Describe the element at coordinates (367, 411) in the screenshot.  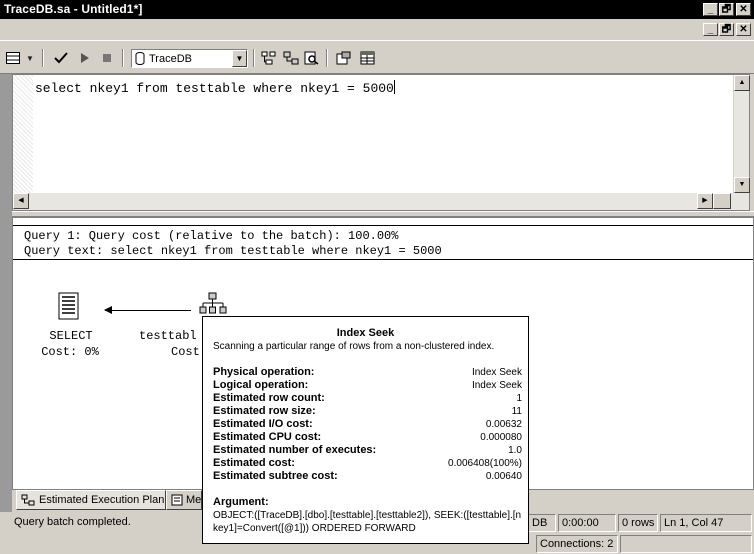
I see `tooltip-row: Estimated row size: 11` at that location.